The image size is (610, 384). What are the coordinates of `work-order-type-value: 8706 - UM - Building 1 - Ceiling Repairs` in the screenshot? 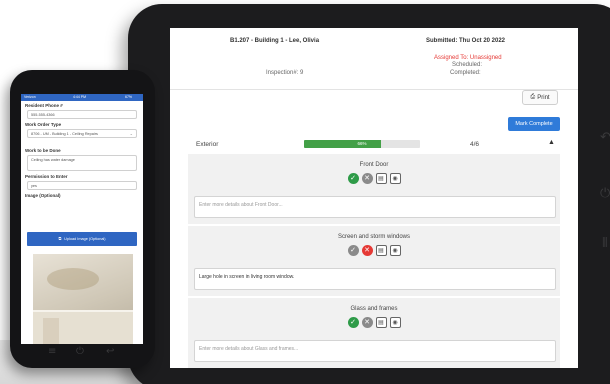 It's located at (64, 134).